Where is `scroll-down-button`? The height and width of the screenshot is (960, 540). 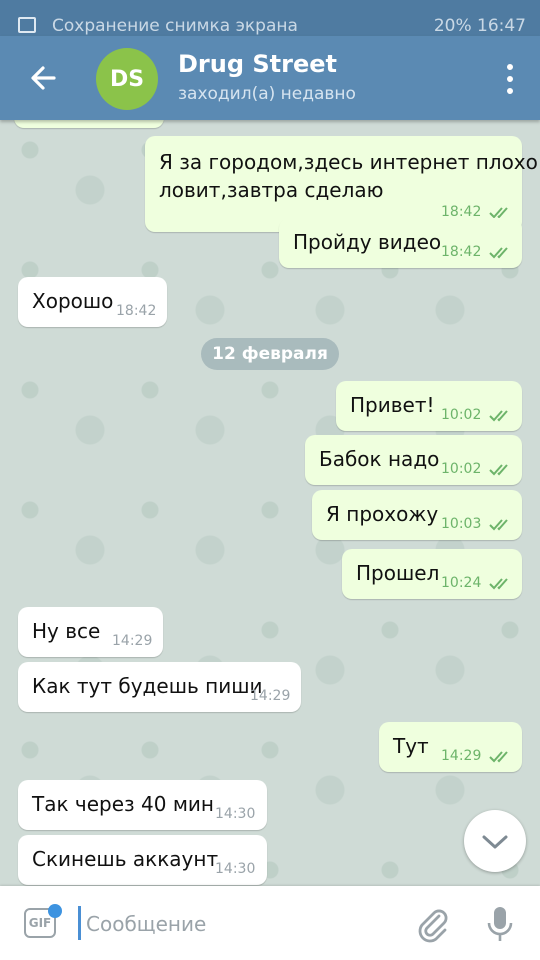
scroll-down-button is located at coordinates (495, 841).